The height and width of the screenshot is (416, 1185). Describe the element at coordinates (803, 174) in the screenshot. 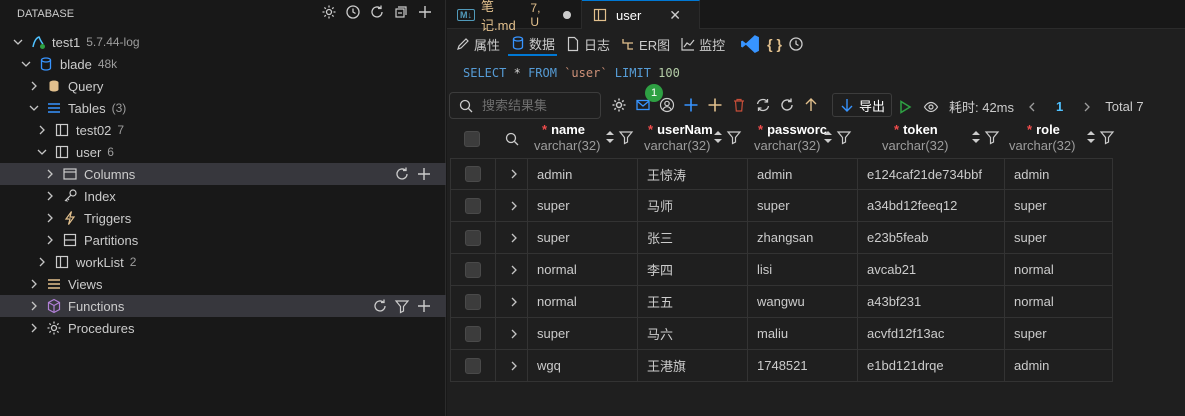

I see `cell-password: admin` at that location.